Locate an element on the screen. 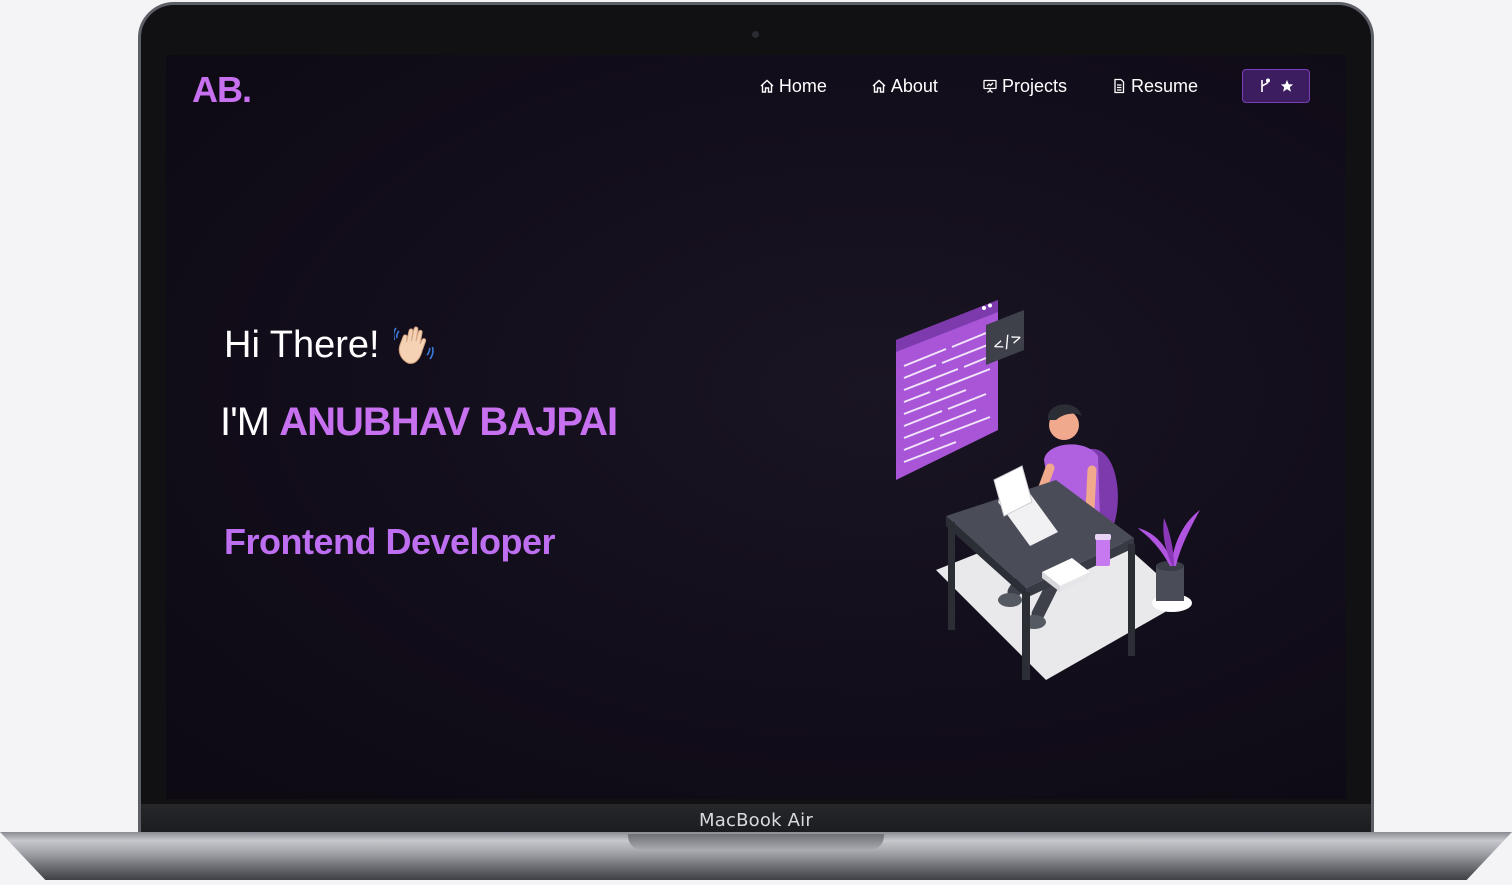 This screenshot has height=885, width=1512. nav-label-about: About is located at coordinates (914, 85).